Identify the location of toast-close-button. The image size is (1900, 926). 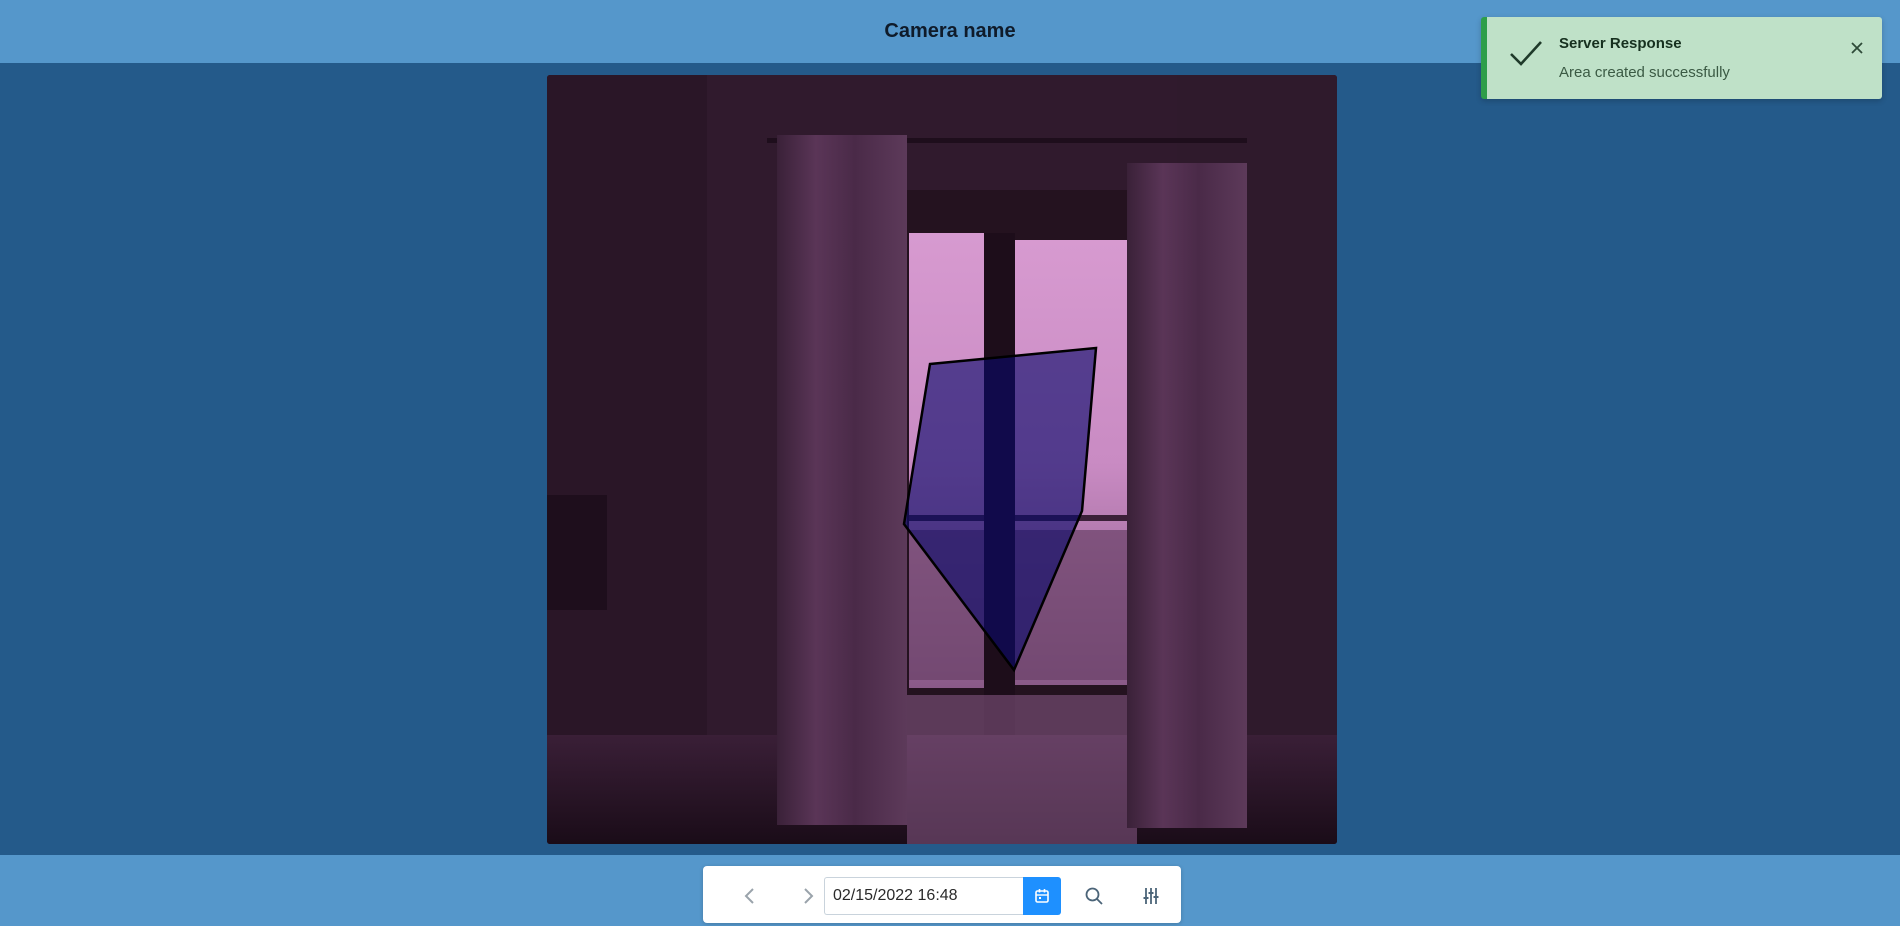
(1857, 48).